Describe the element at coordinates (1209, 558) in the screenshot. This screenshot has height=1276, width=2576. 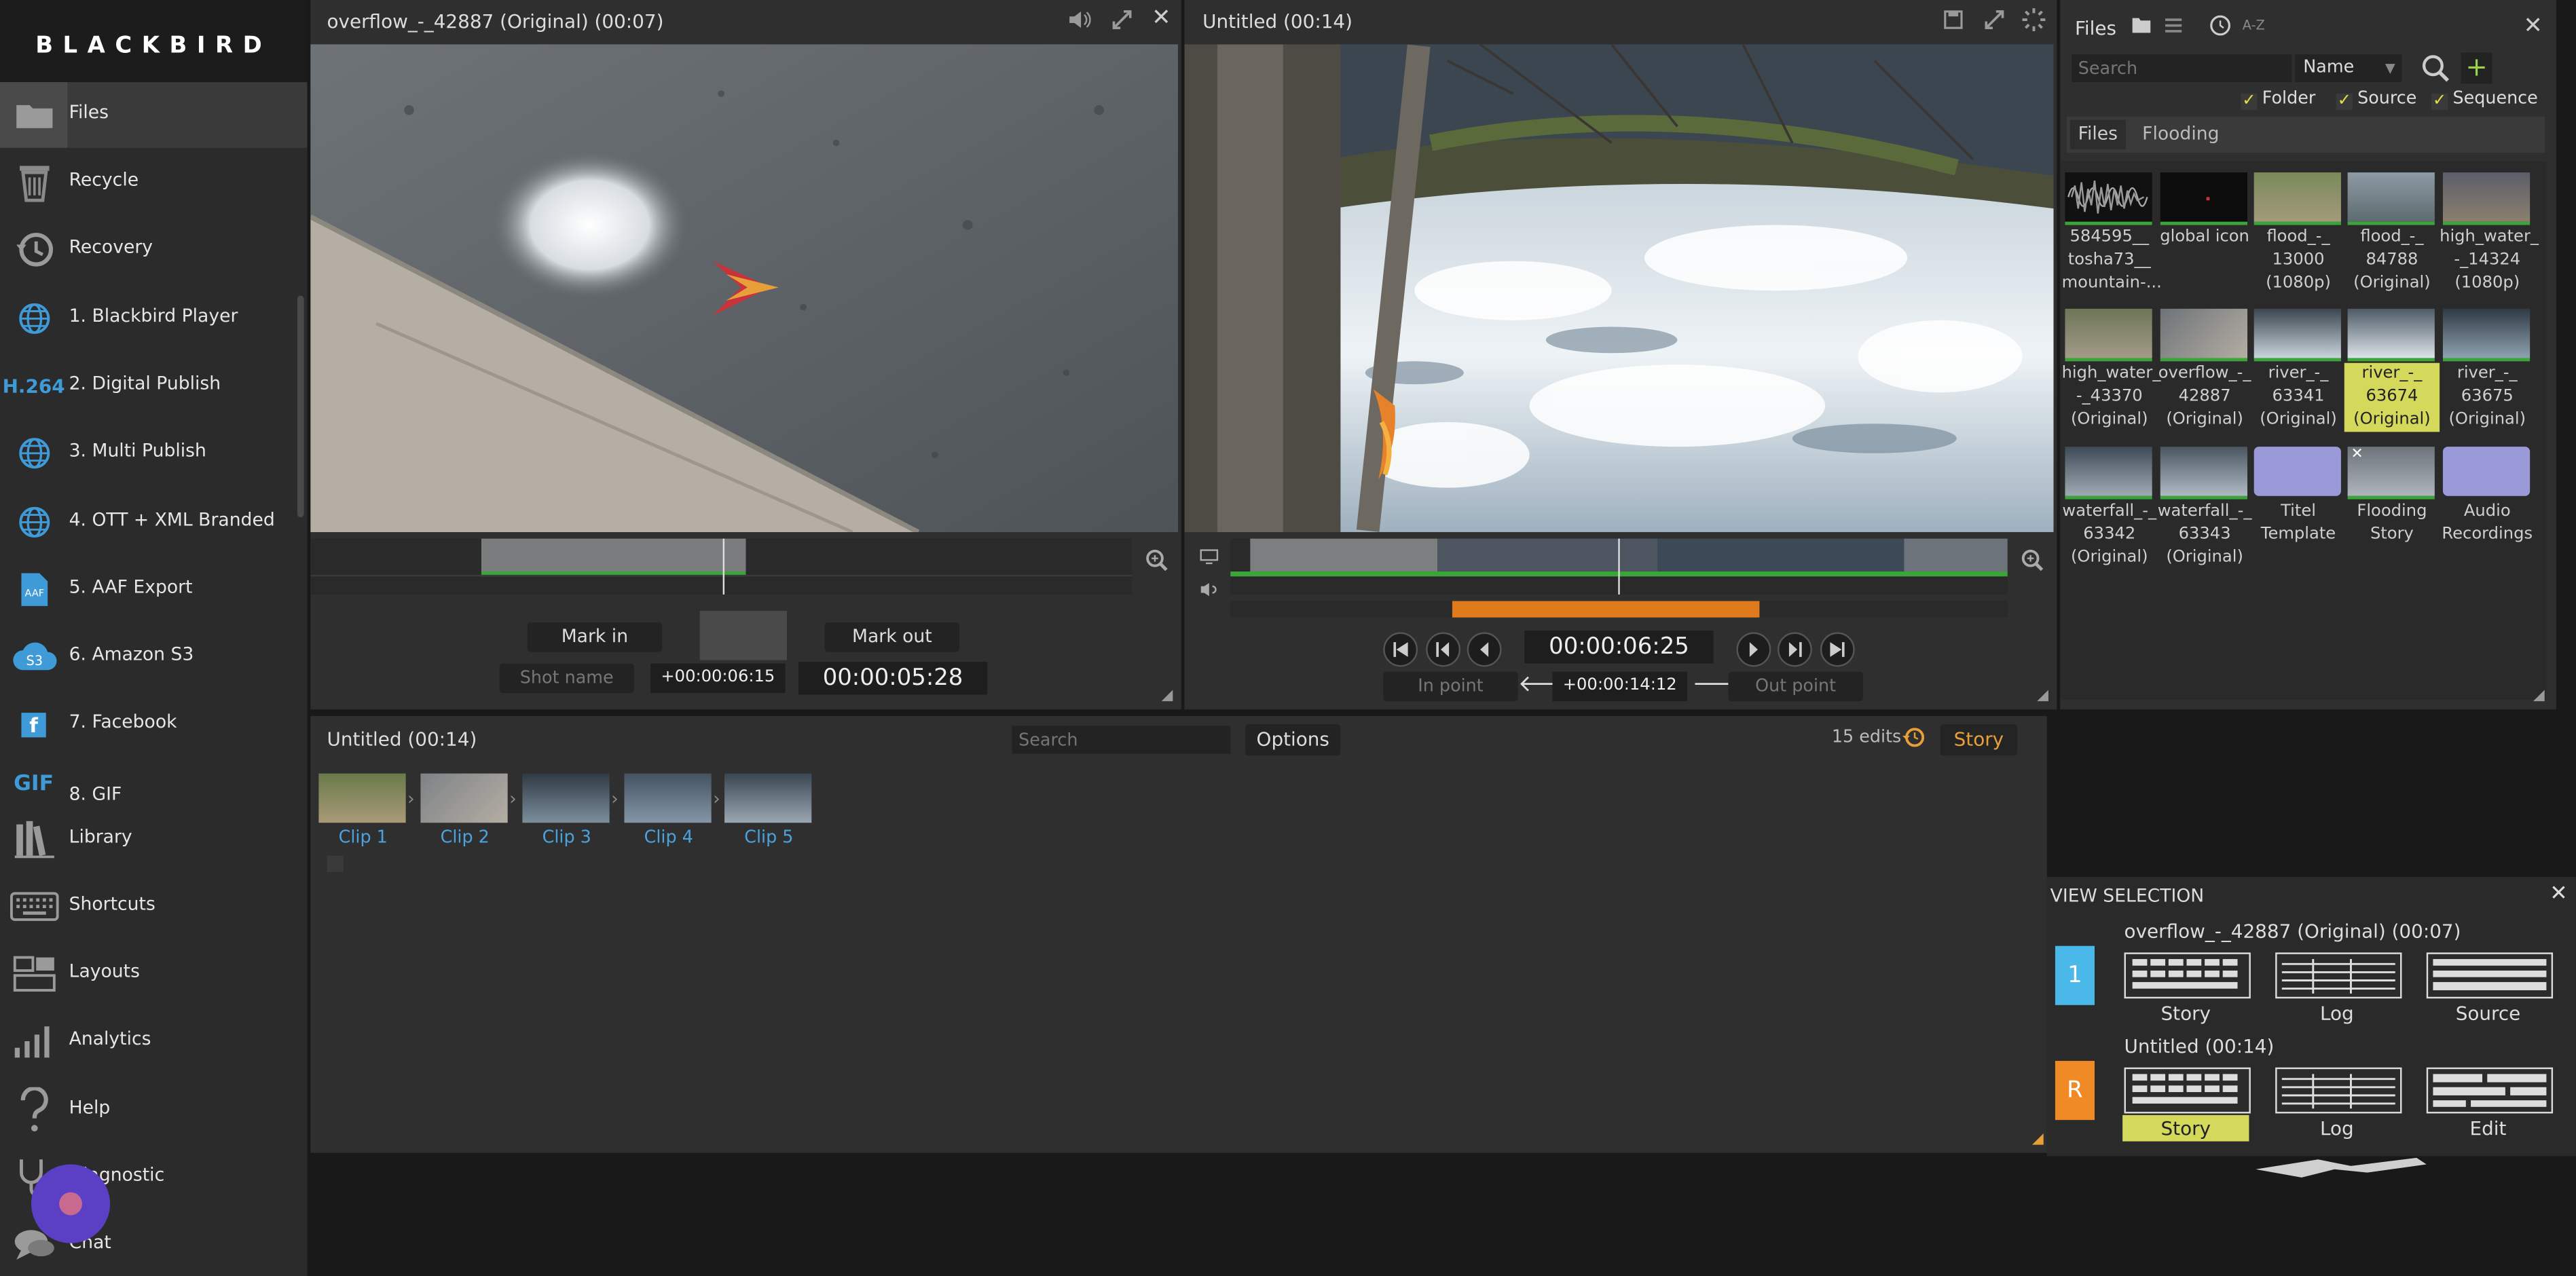
I see `track-monitor-icon` at that location.